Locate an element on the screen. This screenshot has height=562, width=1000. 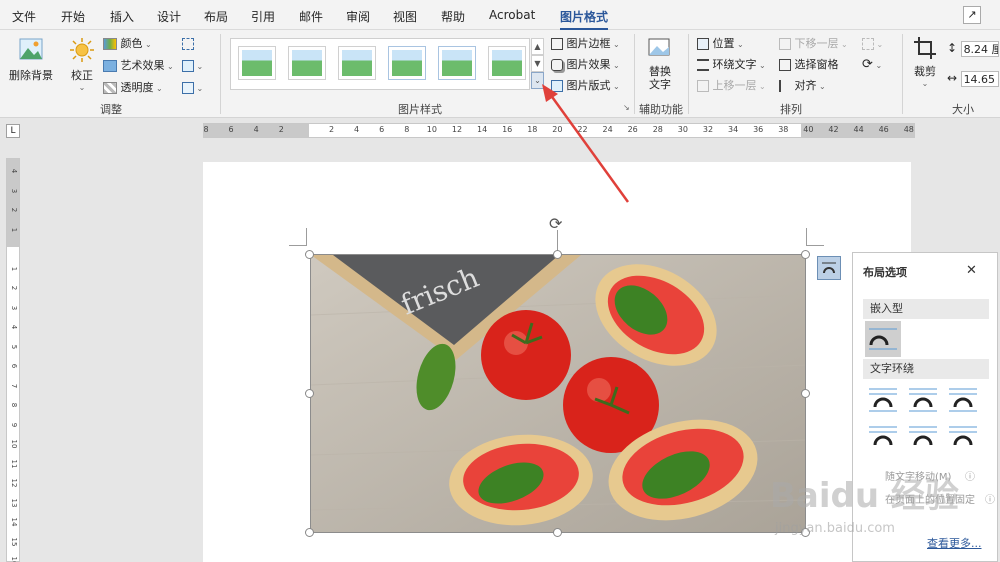
gallery-scroll-down-icon: ▼ is located at coordinates (537, 63).